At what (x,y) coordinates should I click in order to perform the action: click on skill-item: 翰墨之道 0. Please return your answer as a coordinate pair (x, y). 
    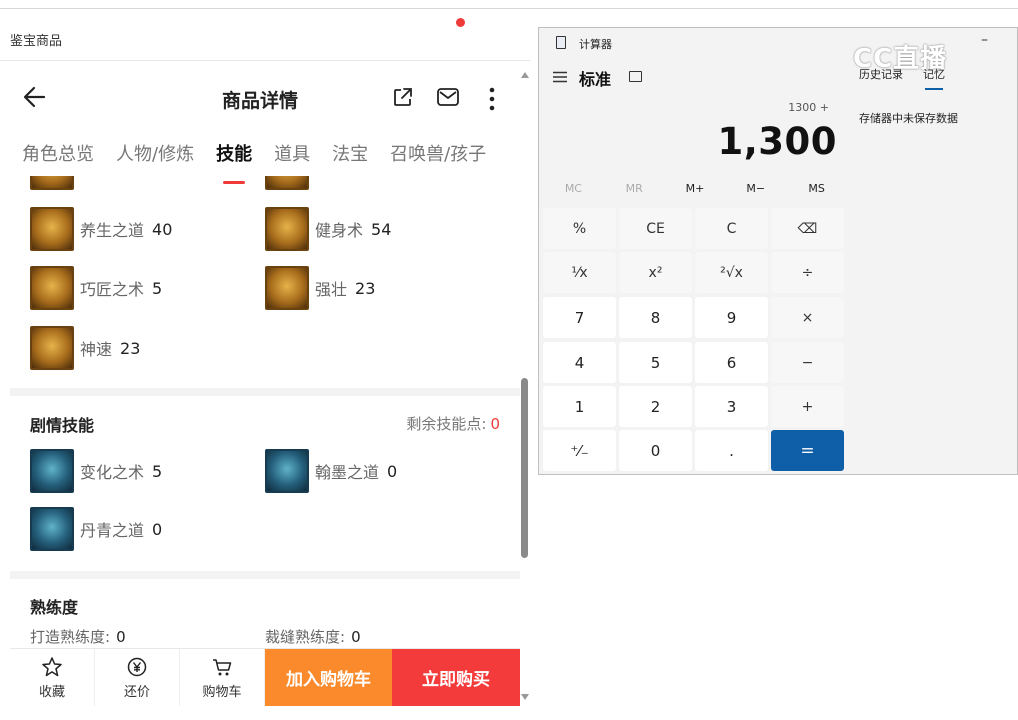
    Looking at the image, I should click on (331, 471).